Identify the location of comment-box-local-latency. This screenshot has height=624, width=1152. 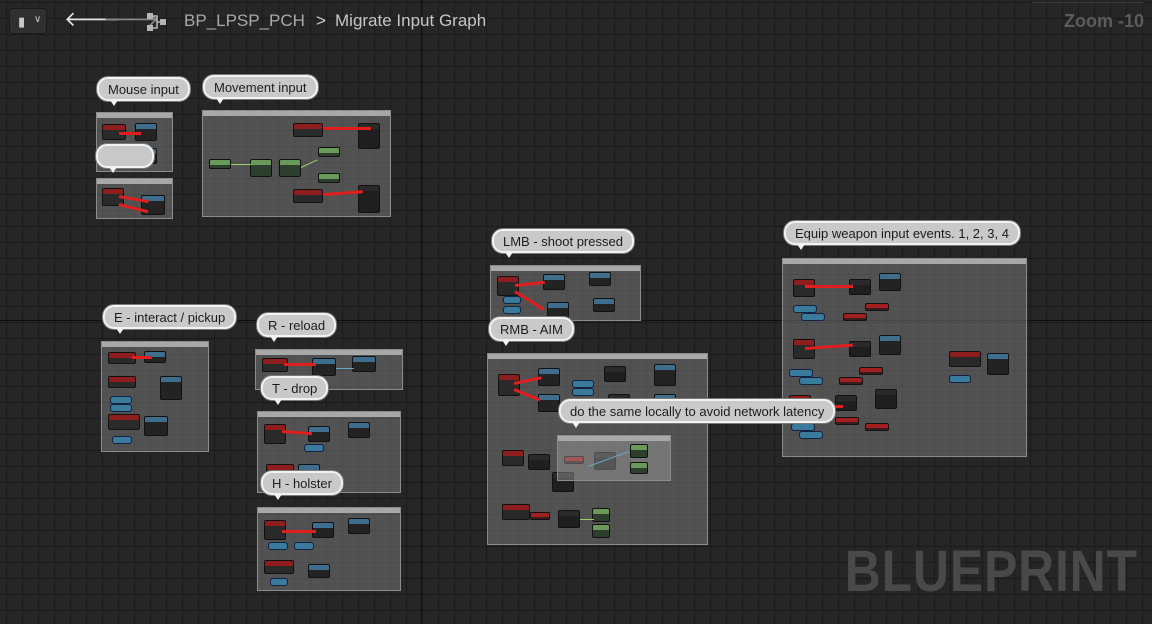
(614, 458).